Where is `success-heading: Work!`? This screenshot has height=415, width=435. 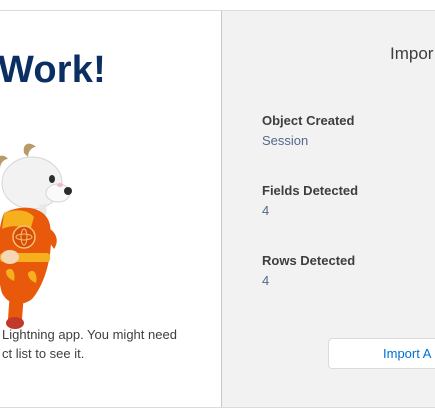 success-heading: Work! is located at coordinates (53, 70).